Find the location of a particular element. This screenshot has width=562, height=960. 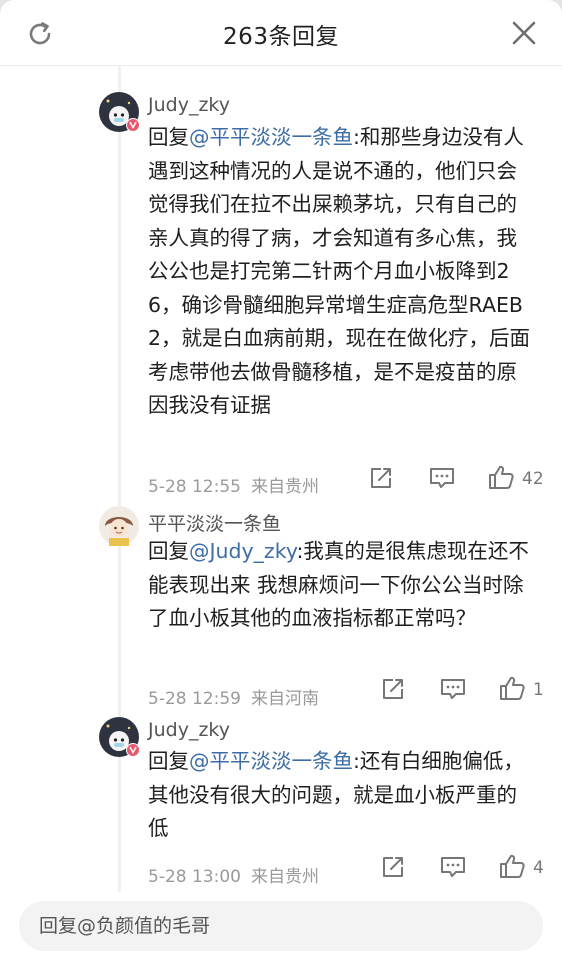

like-count: 1 is located at coordinates (538, 690).